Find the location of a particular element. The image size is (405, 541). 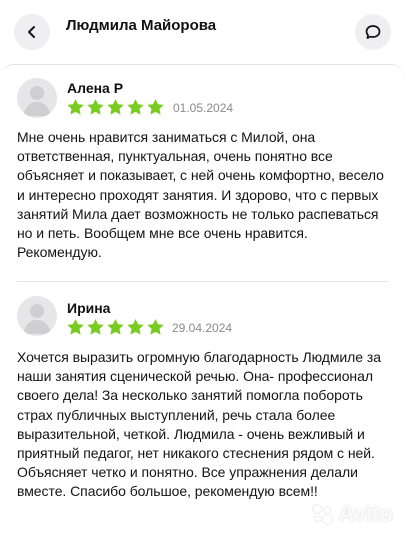

chat-bubble-icon is located at coordinates (373, 32).